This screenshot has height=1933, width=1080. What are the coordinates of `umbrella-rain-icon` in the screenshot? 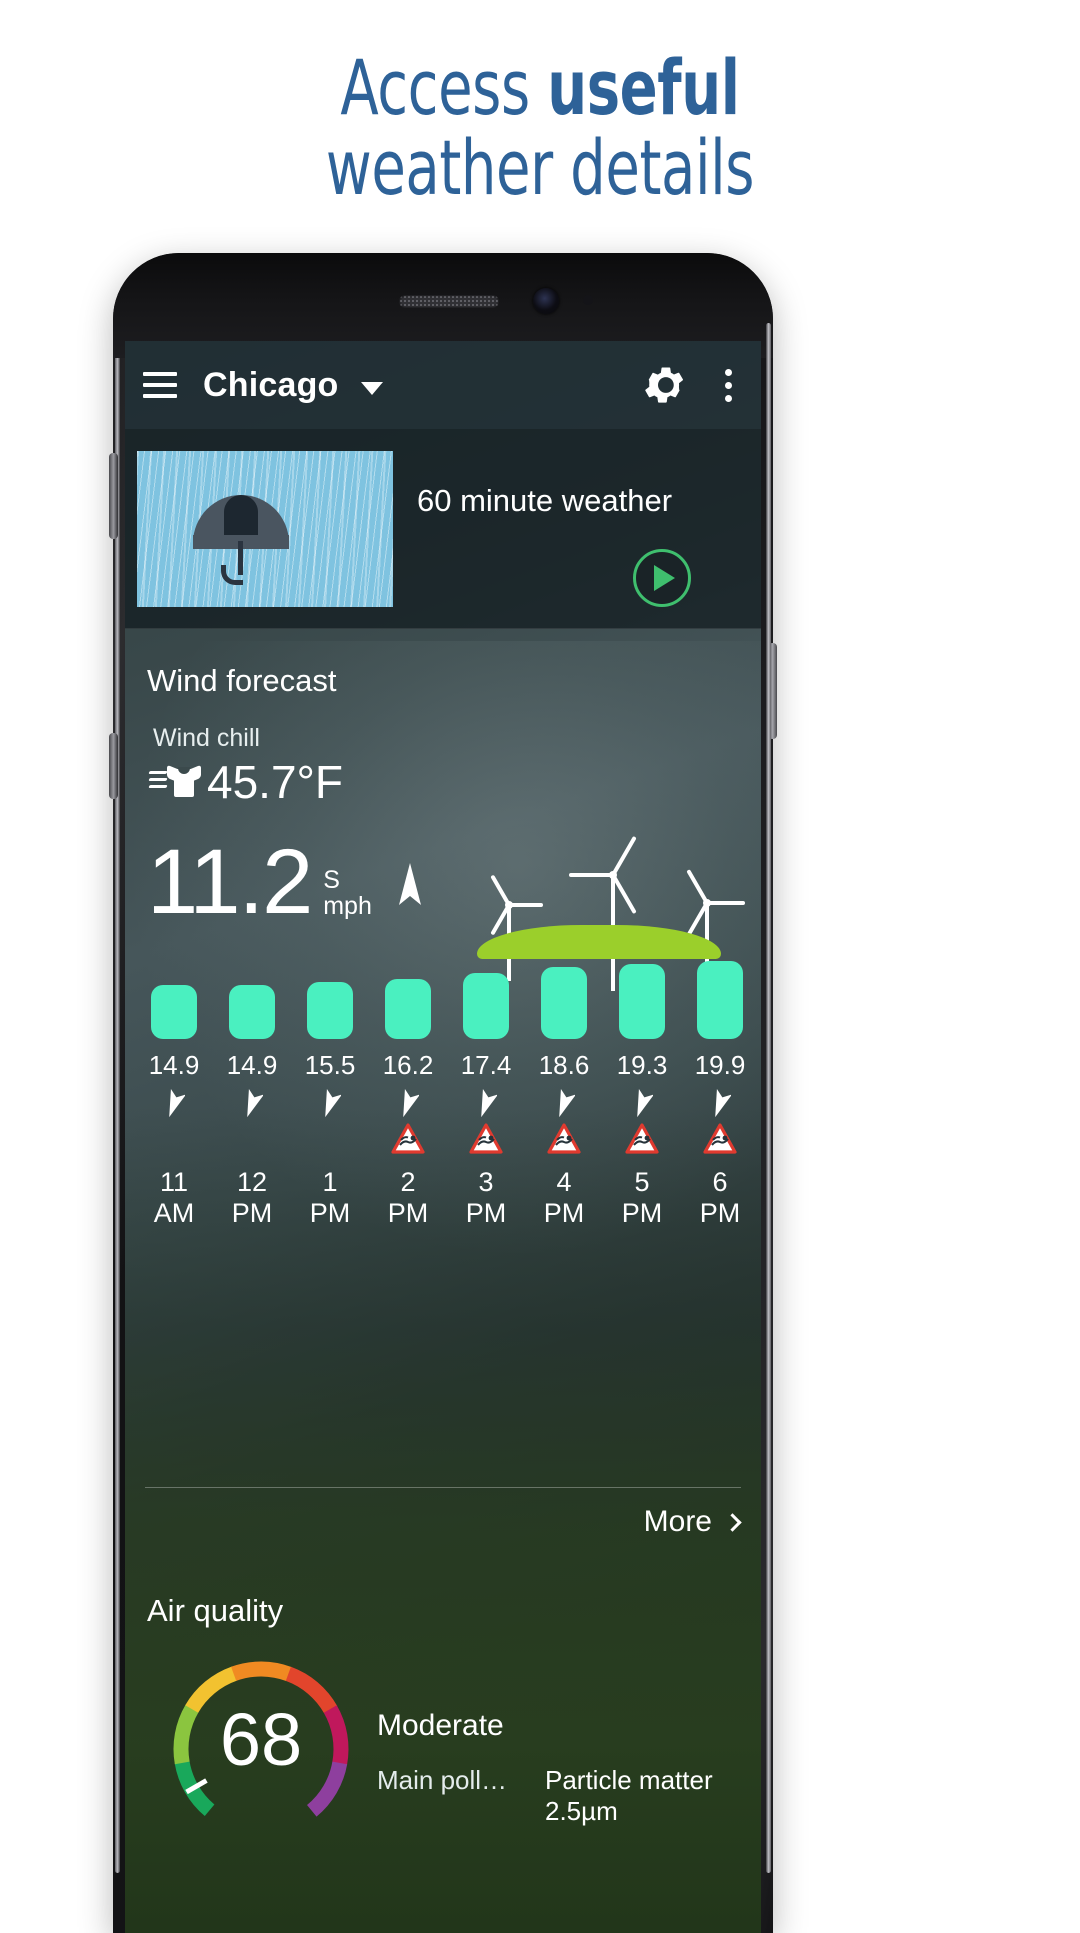 It's located at (265, 529).